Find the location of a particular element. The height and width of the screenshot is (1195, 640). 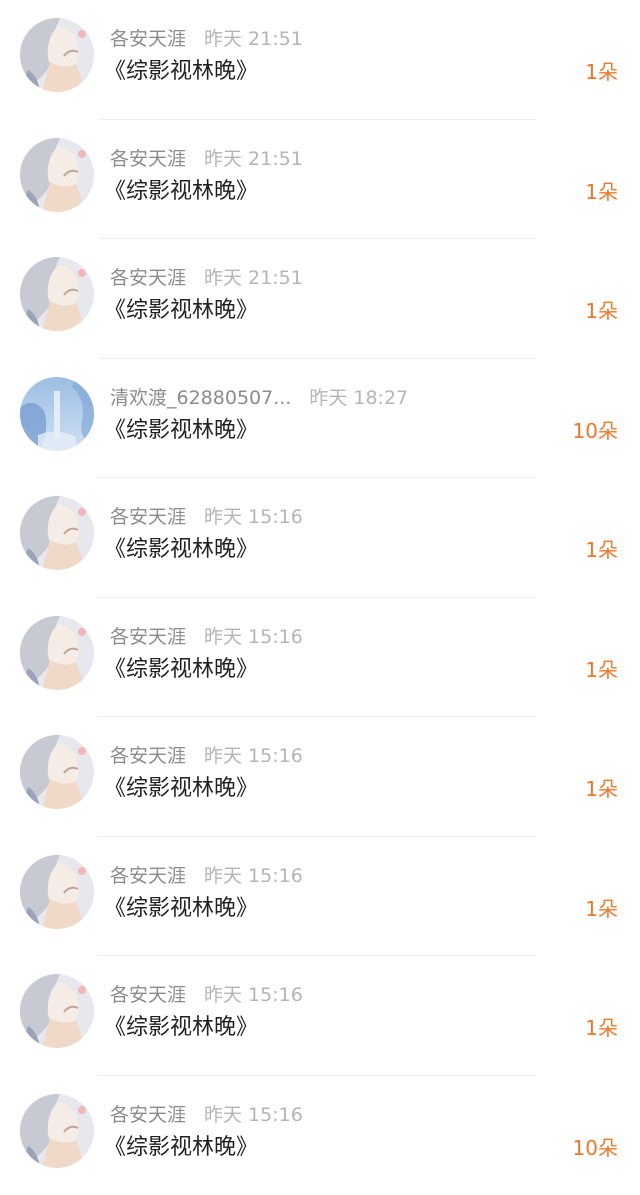

timestamp: 昨天 18:27 is located at coordinates (358, 398).